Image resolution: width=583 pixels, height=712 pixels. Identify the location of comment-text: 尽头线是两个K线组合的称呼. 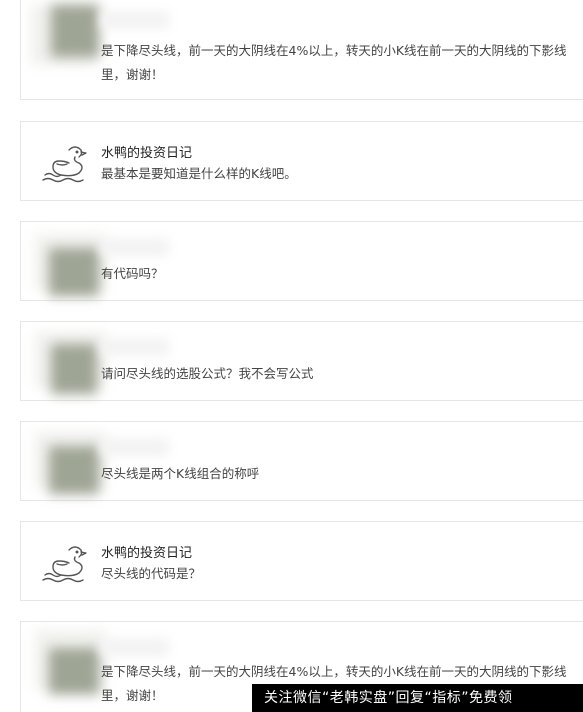
(180, 473).